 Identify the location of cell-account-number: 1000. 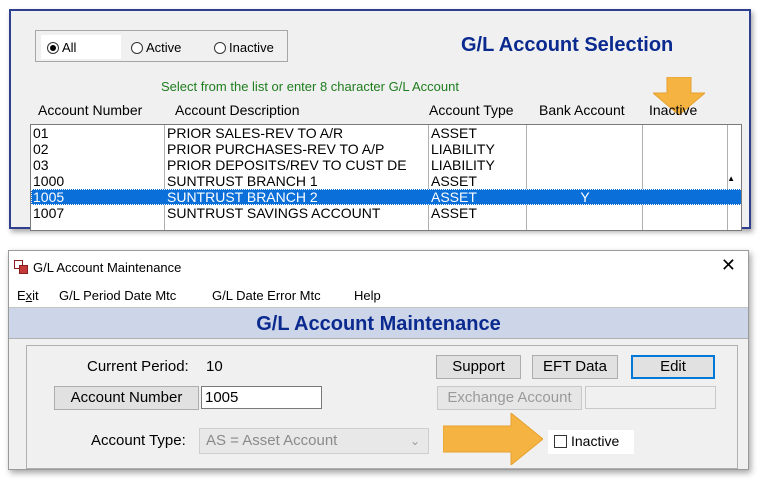
(49, 181).